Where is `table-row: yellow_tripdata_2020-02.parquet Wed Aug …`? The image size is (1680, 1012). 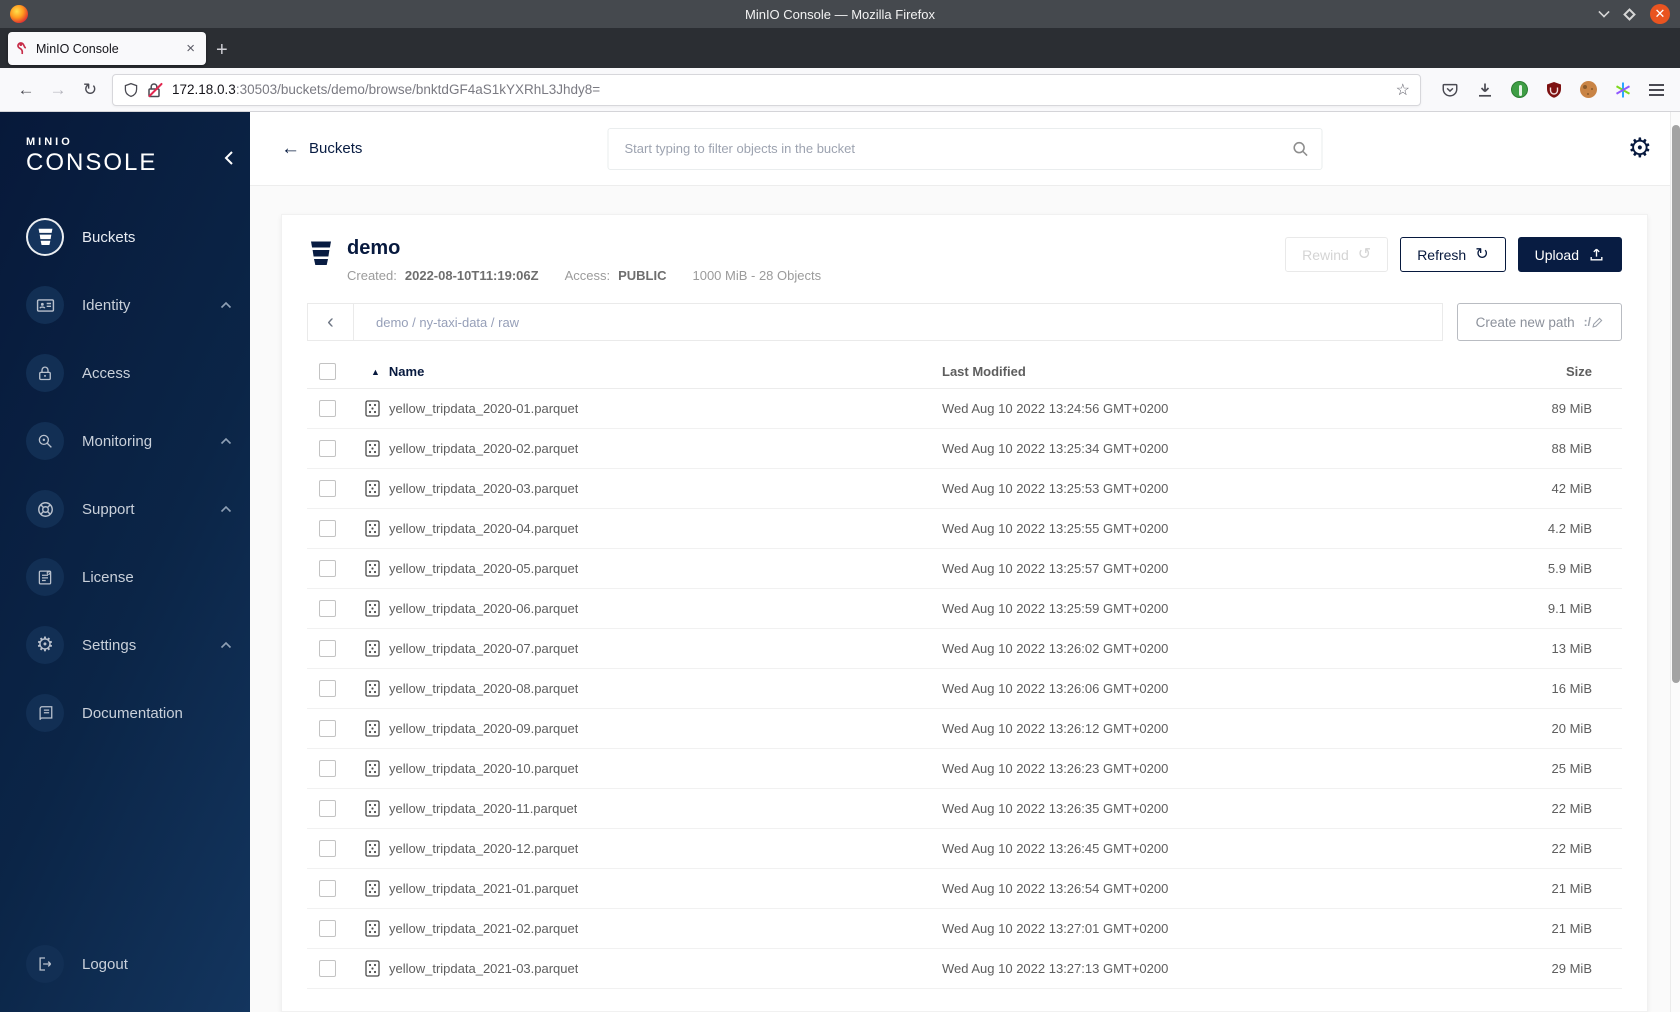 table-row: yellow_tripdata_2020-02.parquet Wed Aug … is located at coordinates (964, 449).